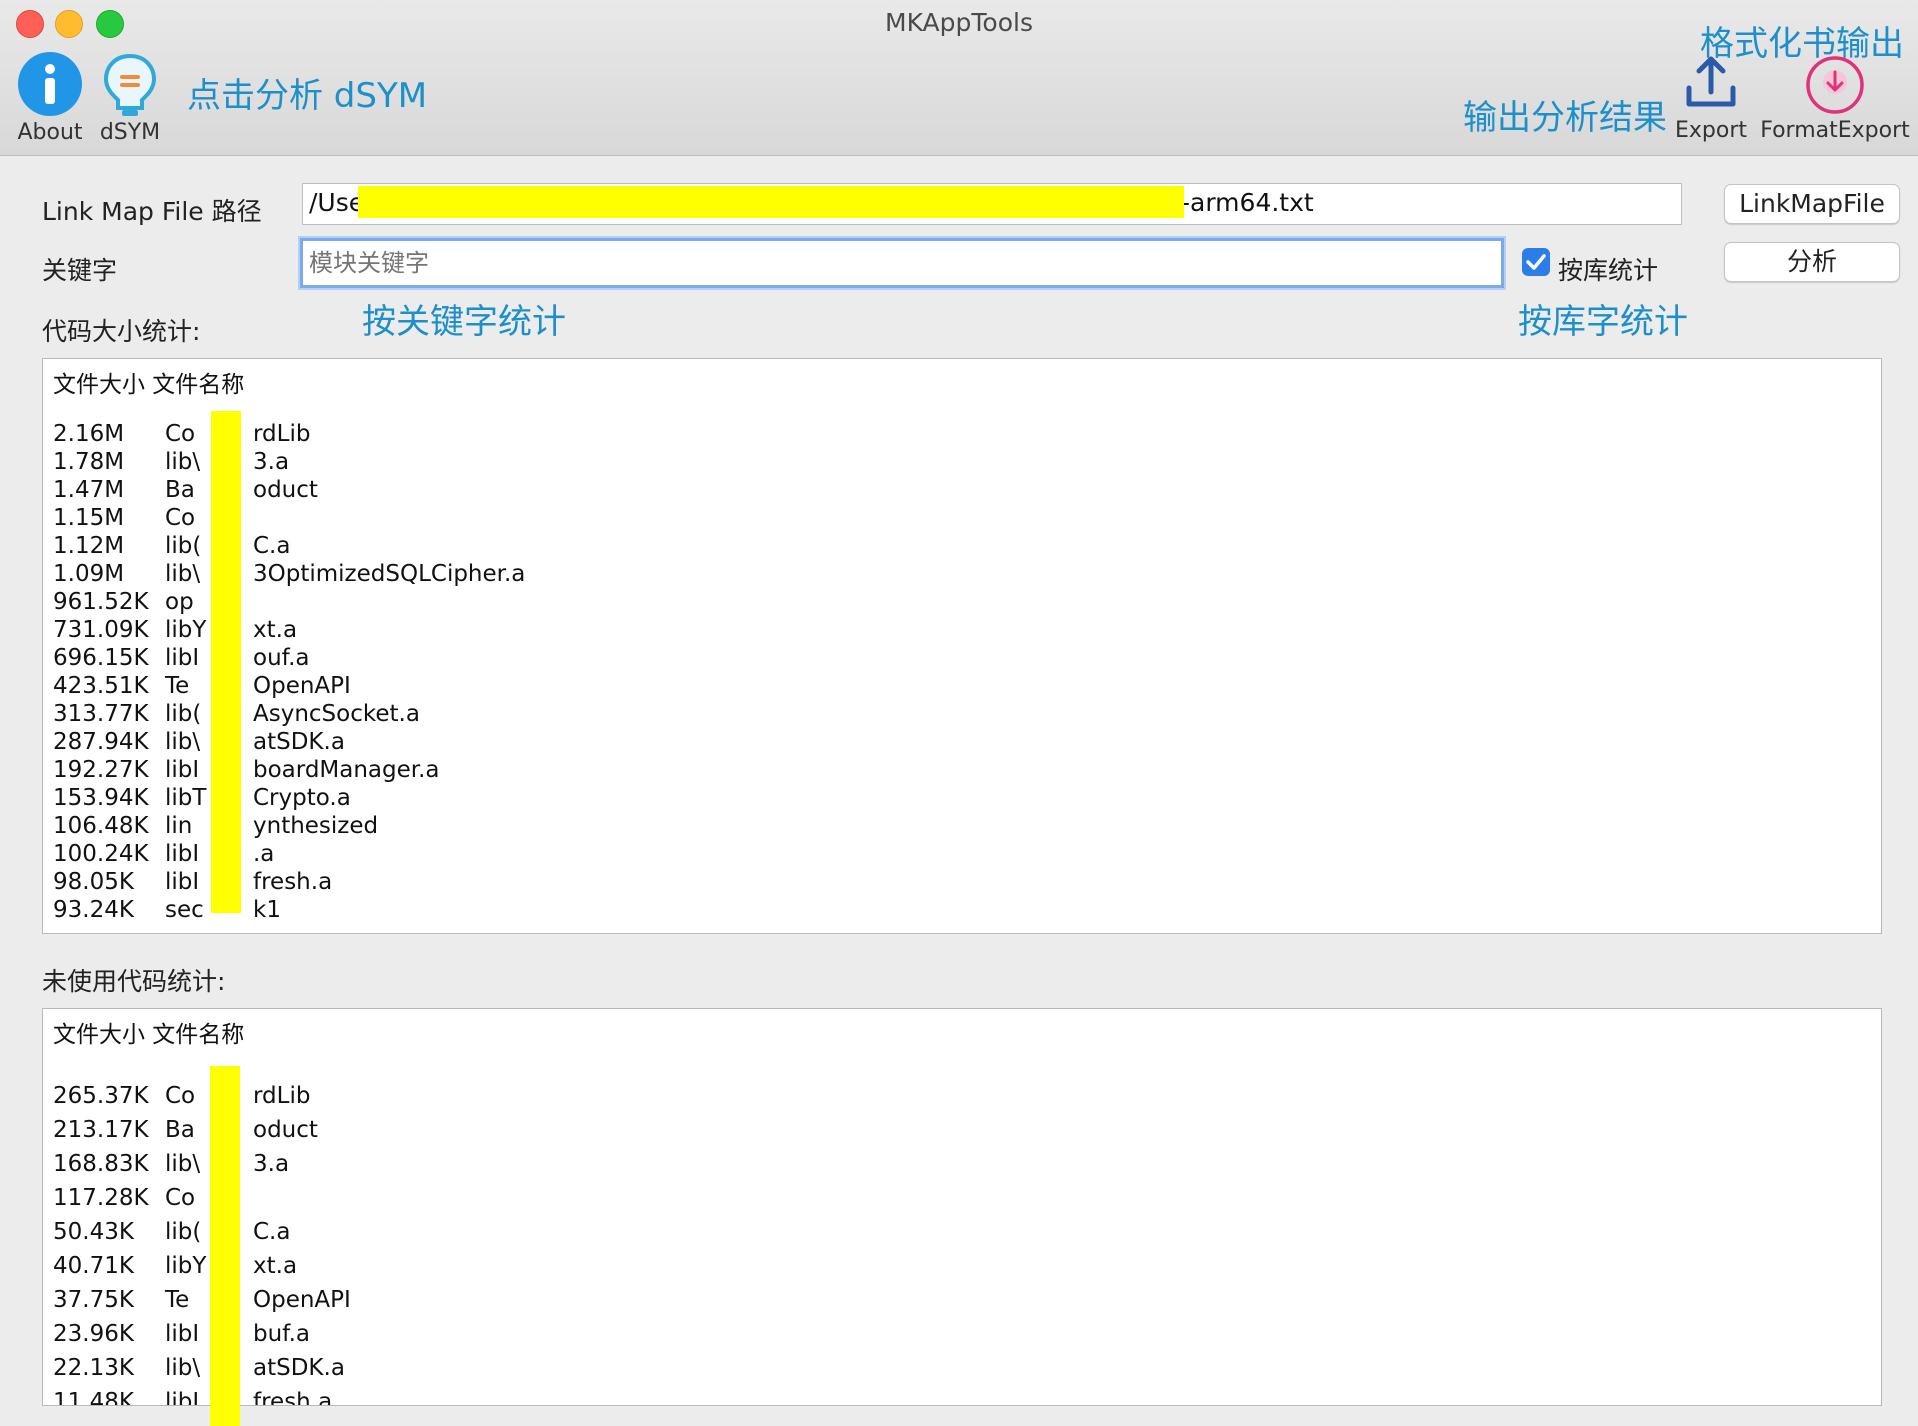  What do you see at coordinates (101, 854) in the screenshot?
I see `file-size: 100.24K` at bounding box center [101, 854].